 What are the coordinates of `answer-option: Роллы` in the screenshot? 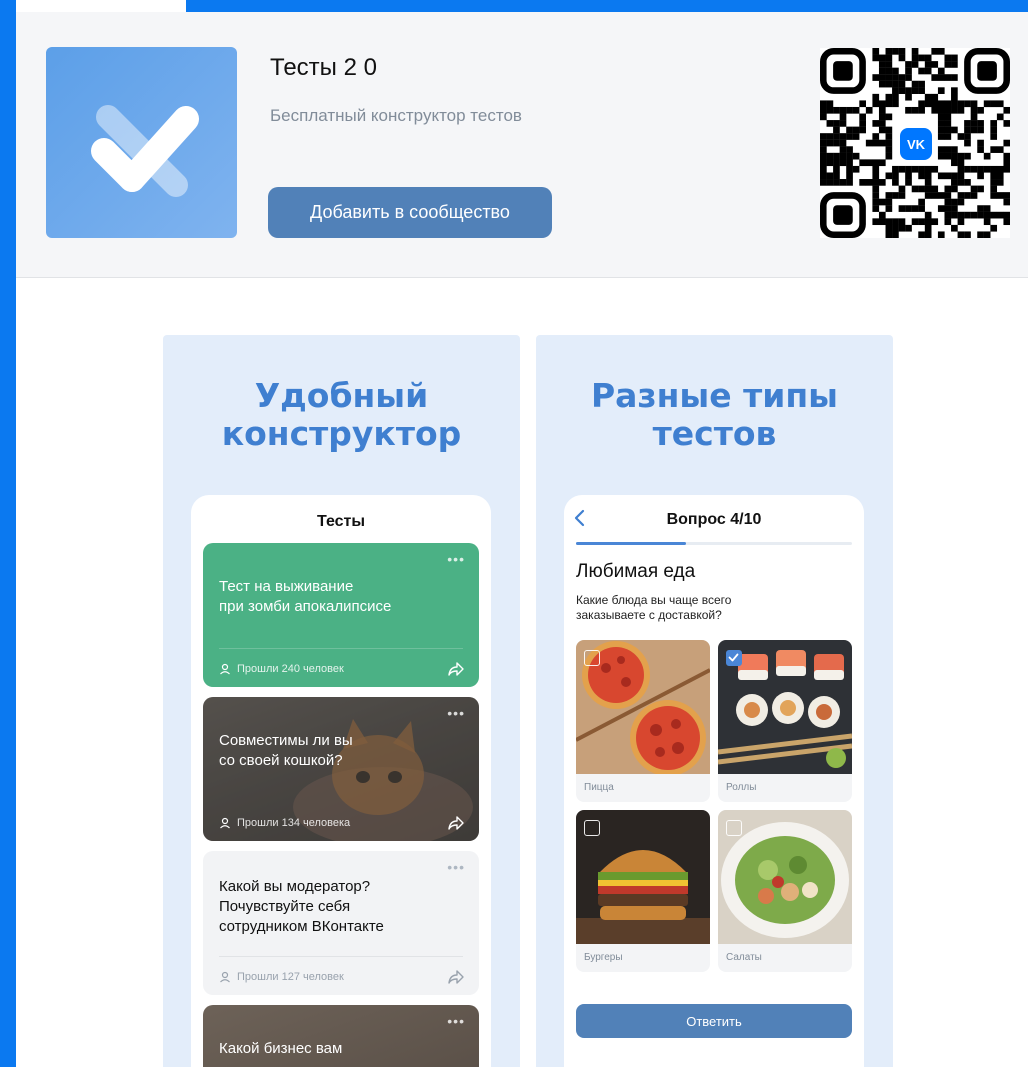 It's located at (785, 721).